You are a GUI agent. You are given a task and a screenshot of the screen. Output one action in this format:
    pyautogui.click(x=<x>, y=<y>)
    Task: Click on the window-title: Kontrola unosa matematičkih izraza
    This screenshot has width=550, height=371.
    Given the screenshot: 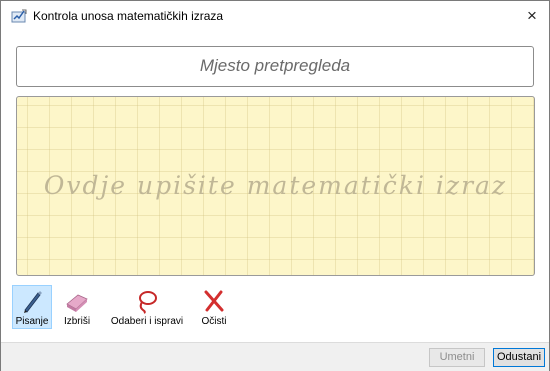 What is the action you would take?
    pyautogui.click(x=128, y=16)
    